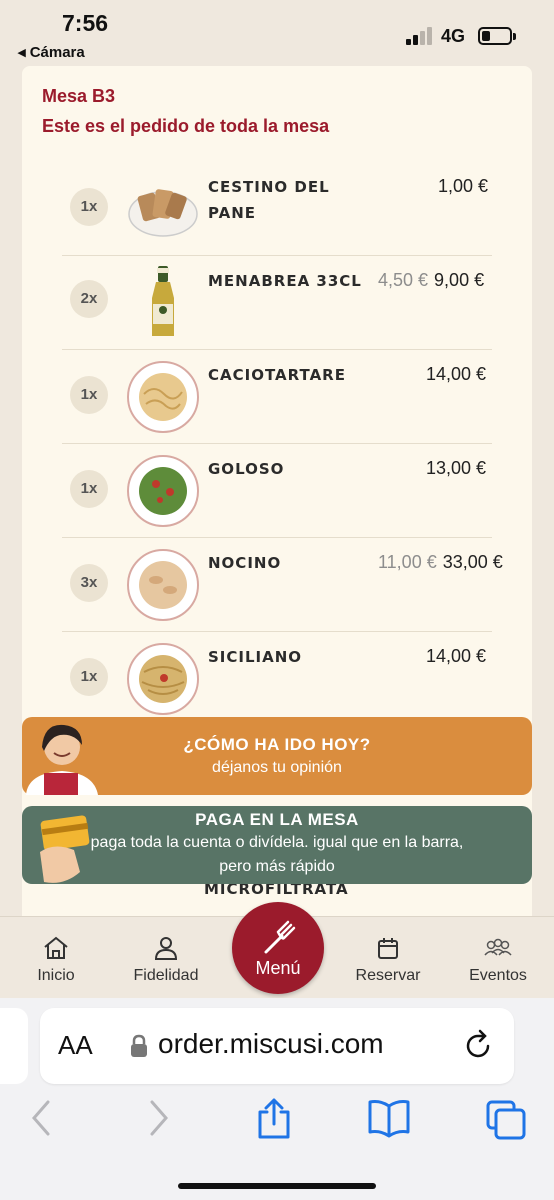 The height and width of the screenshot is (1200, 554). What do you see at coordinates (14, 1046) in the screenshot?
I see `previous-tab-preview` at bounding box center [14, 1046].